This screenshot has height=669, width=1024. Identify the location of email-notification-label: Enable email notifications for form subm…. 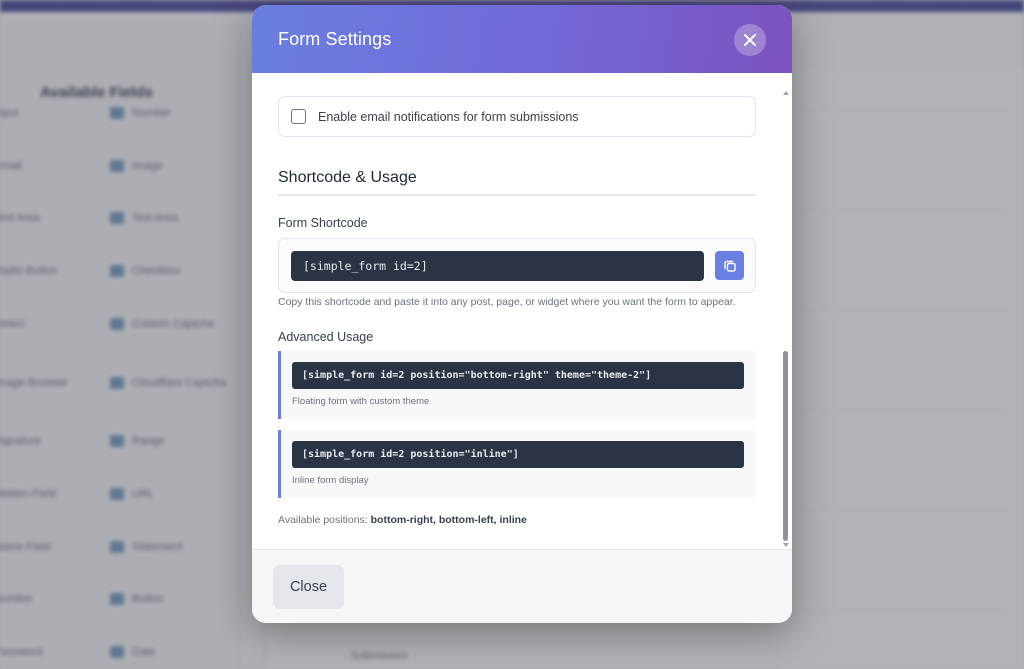
(448, 116).